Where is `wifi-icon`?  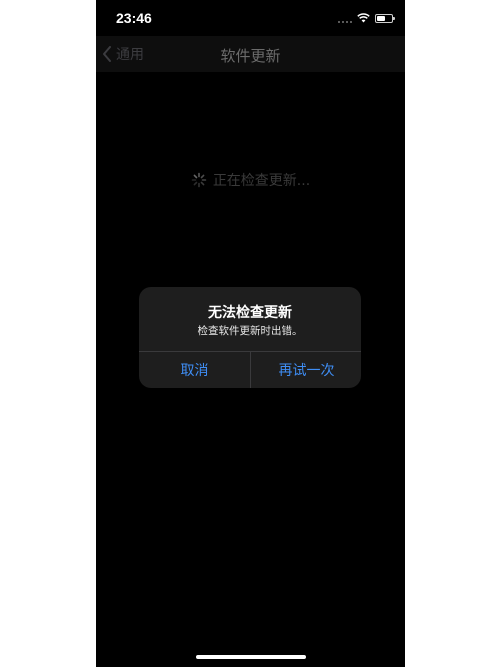 wifi-icon is located at coordinates (363, 18).